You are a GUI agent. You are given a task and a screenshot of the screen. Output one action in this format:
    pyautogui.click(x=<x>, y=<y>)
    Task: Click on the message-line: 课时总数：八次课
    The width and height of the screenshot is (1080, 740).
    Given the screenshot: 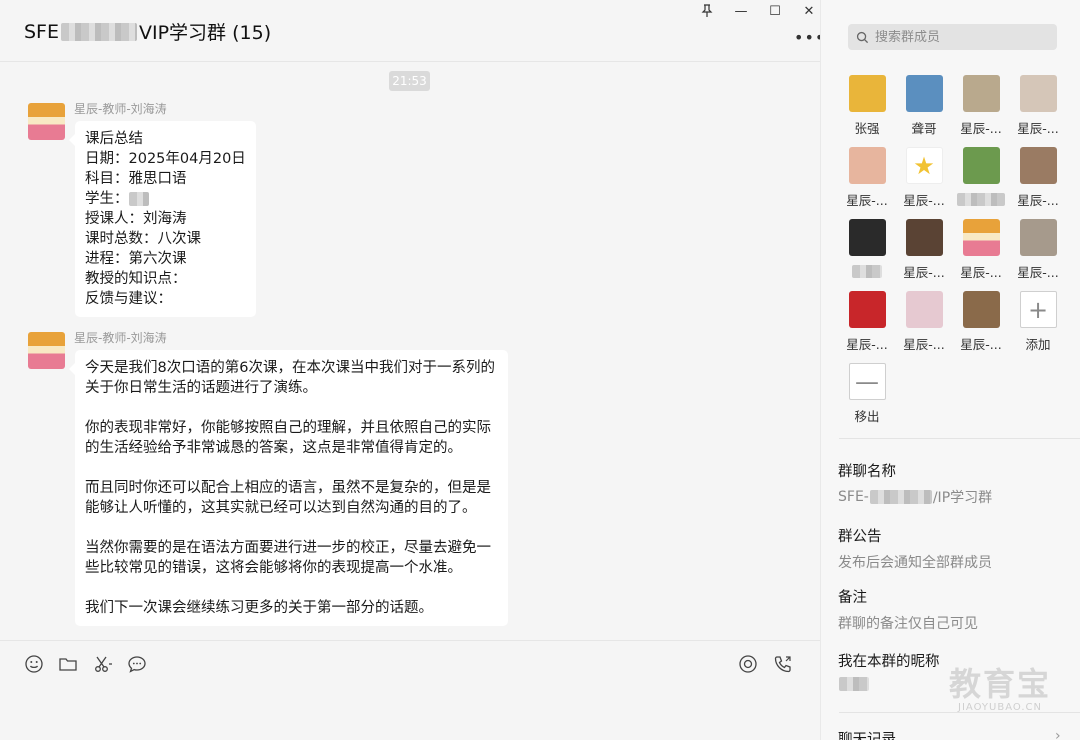 What is the action you would take?
    pyautogui.click(x=143, y=239)
    